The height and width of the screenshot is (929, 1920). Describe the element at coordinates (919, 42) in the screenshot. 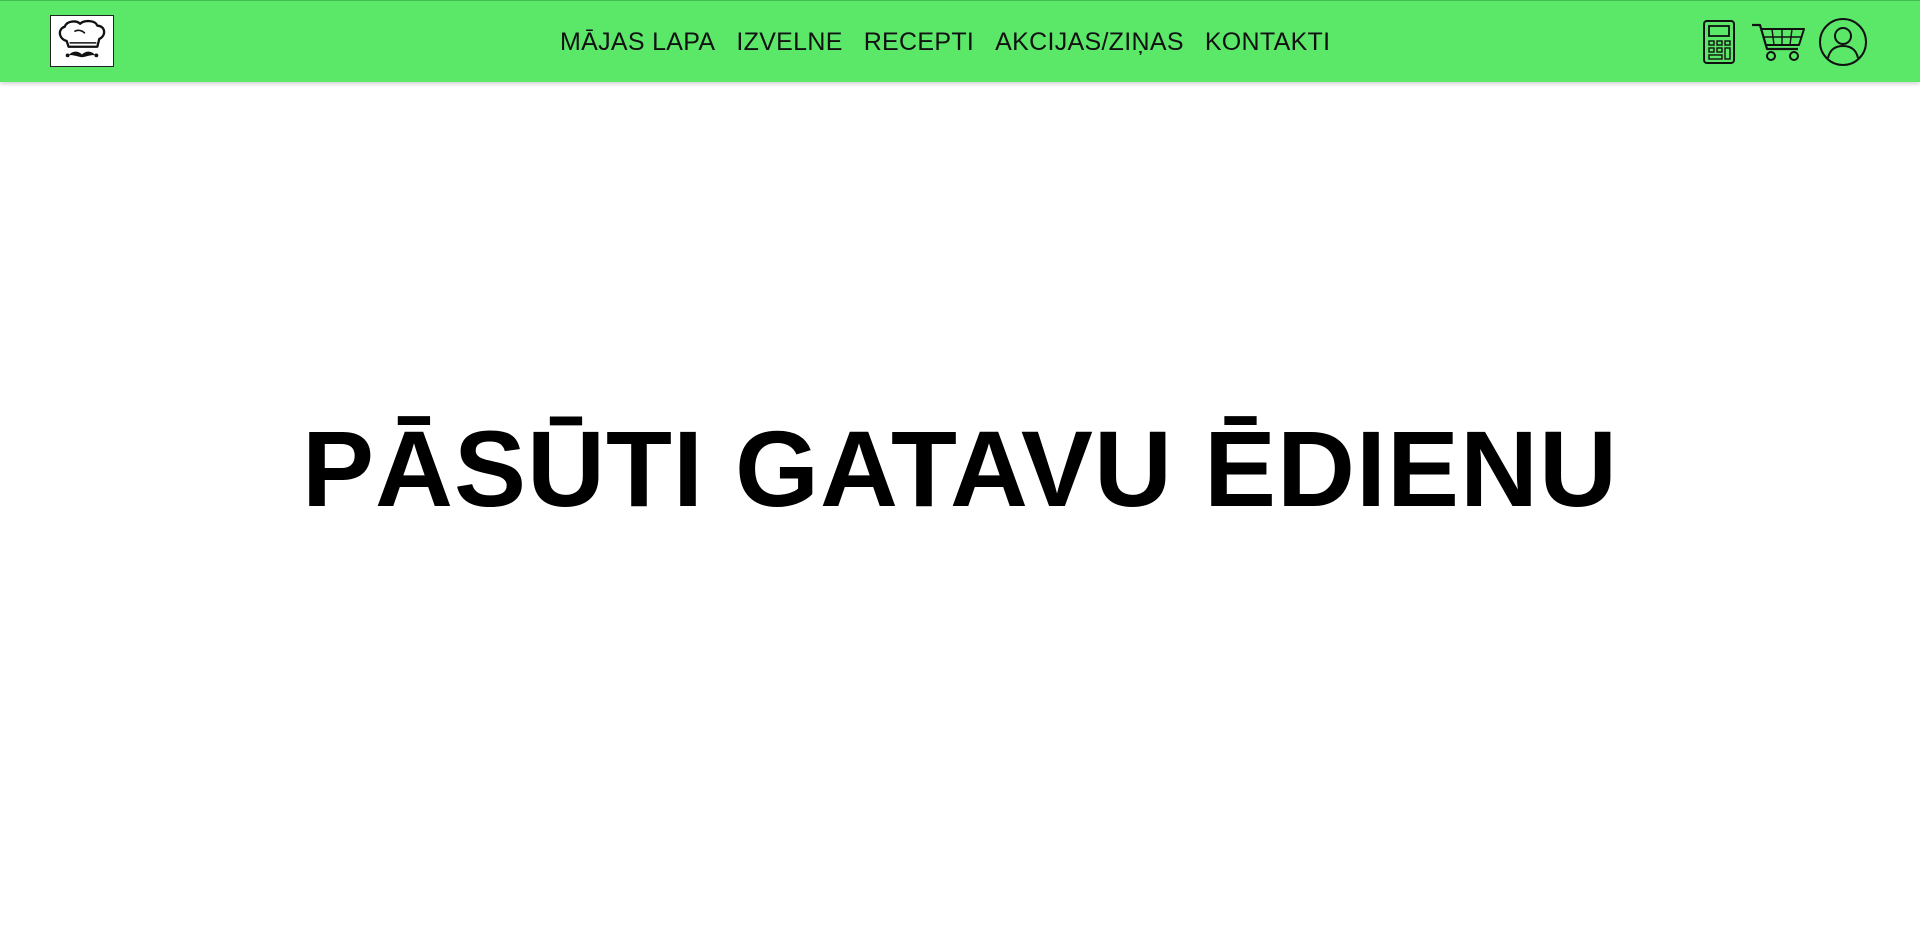

I see `nav-link-recipes: RECEPTI` at that location.